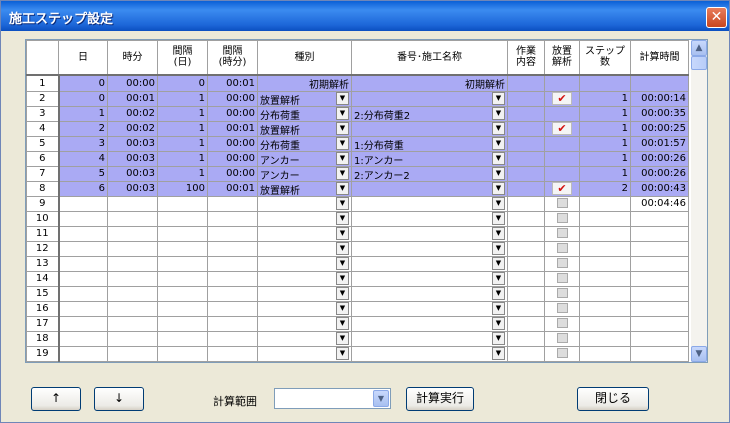 This screenshot has height=423, width=730. I want to click on table-row: 18 ▼ ▼, so click(357, 338).